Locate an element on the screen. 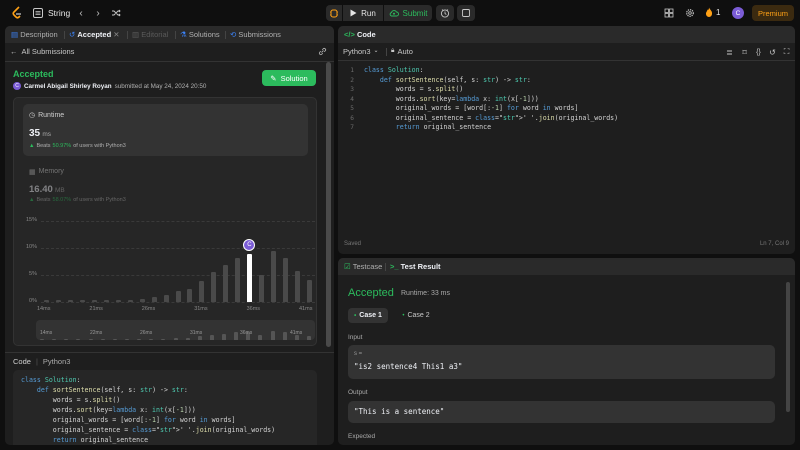 Image resolution: width=800 pixels, height=450 pixels. runtime-beats: ▲ Beats 50.97% of users with Python3 is located at coordinates (77, 146).